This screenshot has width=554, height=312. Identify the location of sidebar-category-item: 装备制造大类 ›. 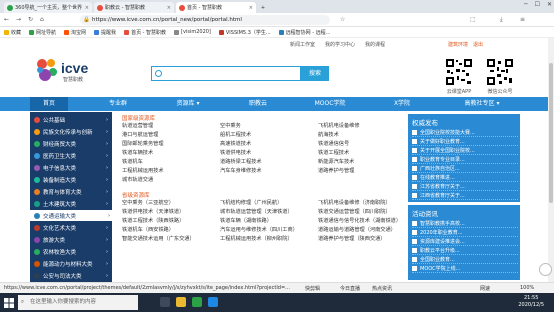
(71, 179).